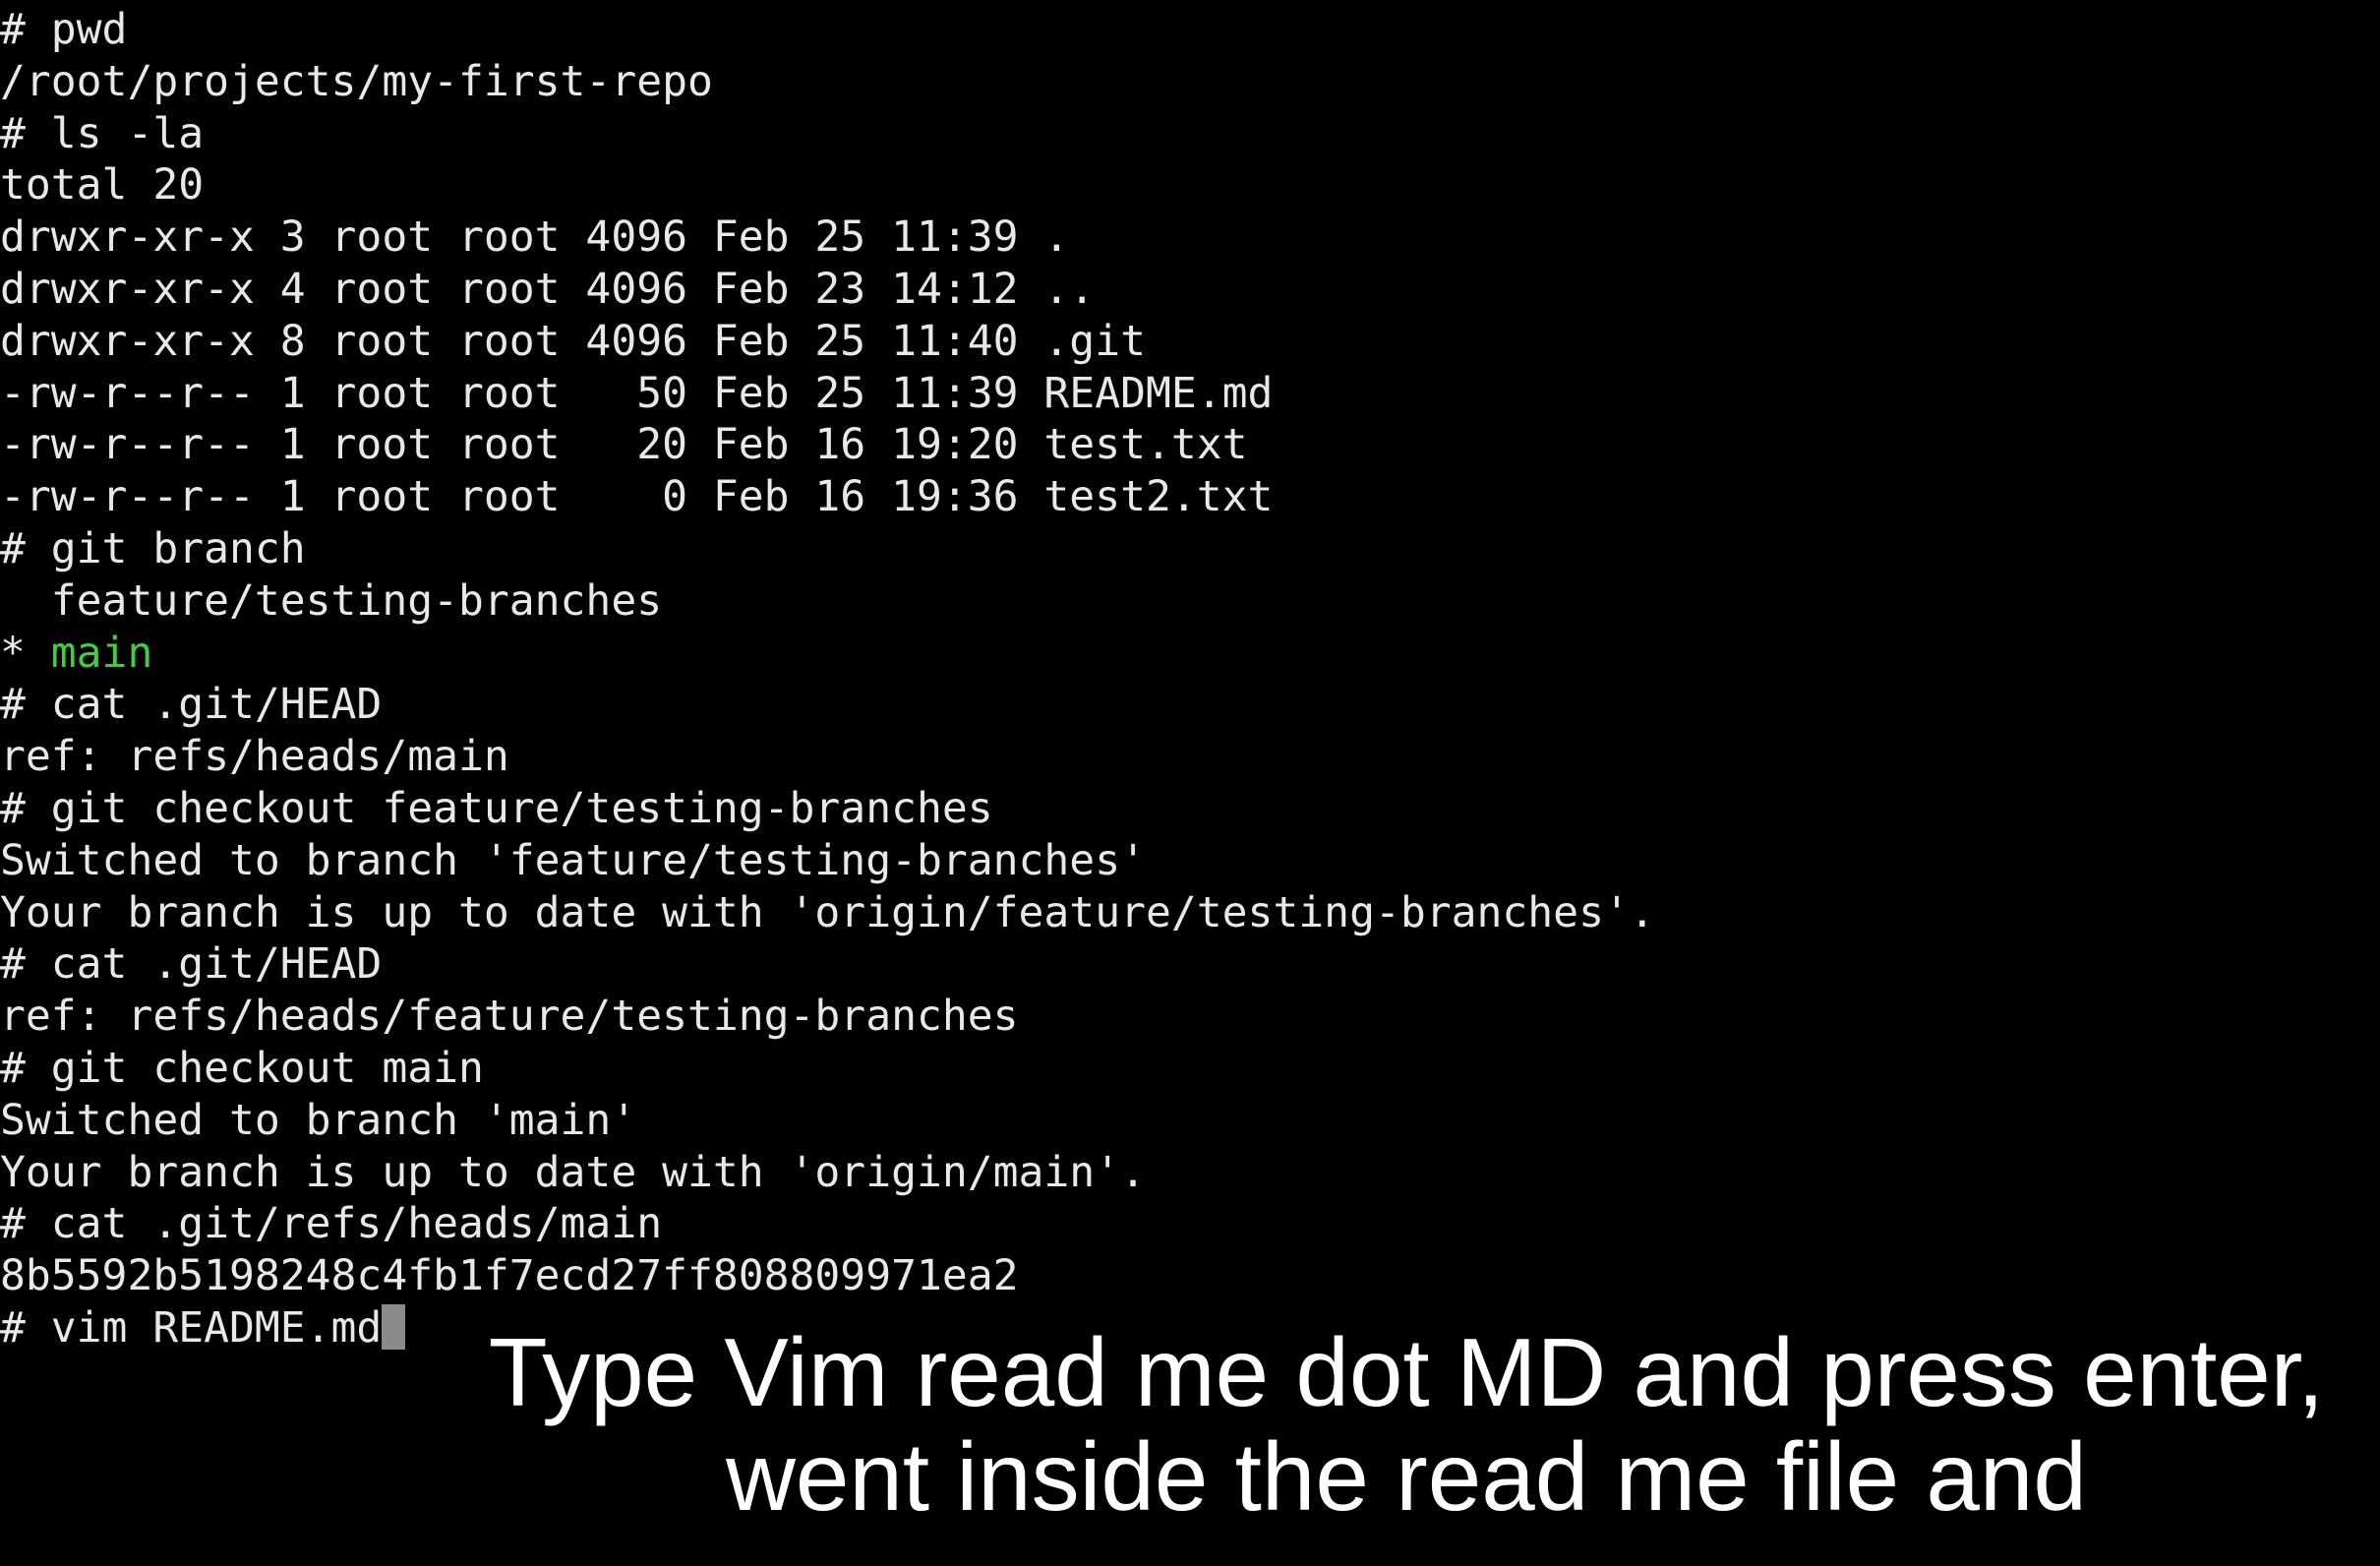  I want to click on terminal-line: # pwd, so click(64, 29).